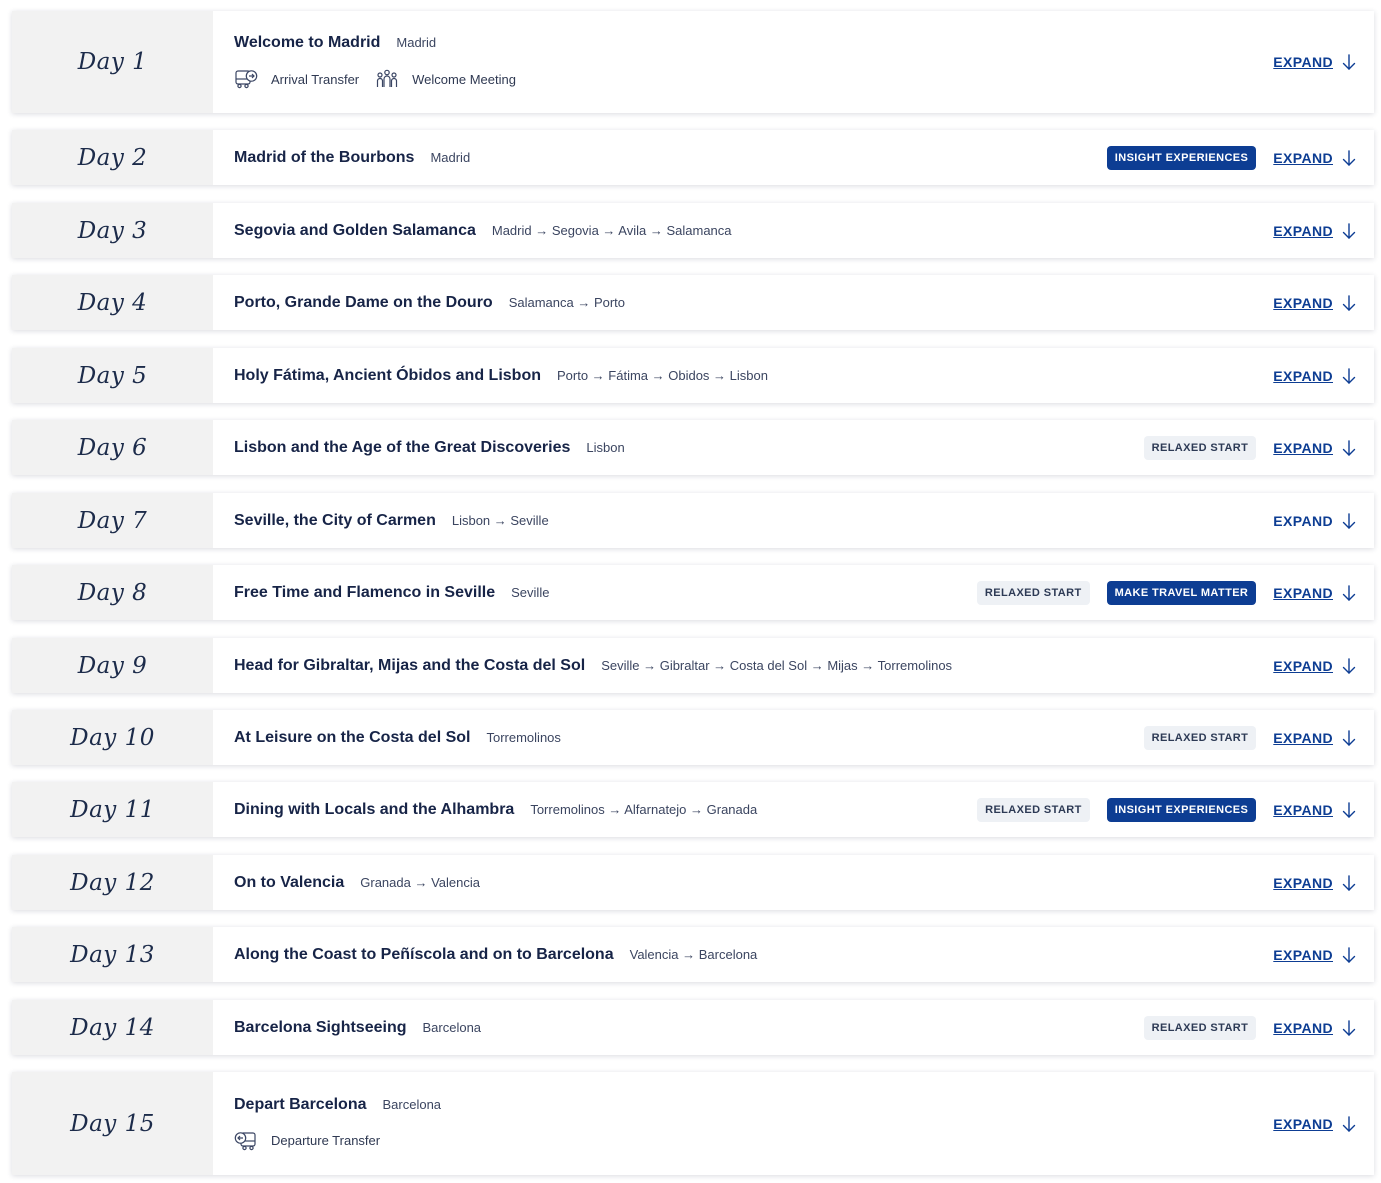  I want to click on feature-item: Departure Transfer, so click(307, 1141).